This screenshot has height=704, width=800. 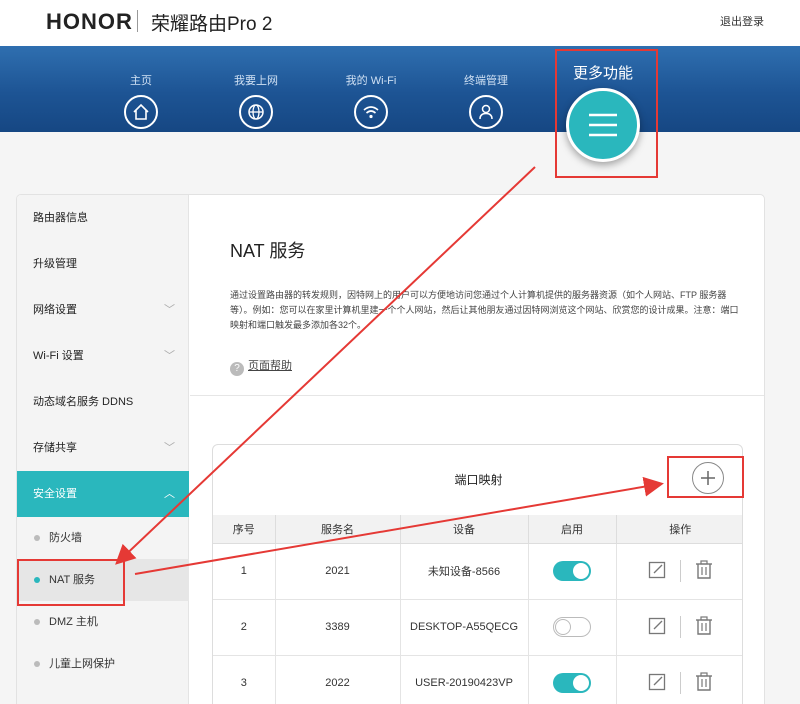 I want to click on row-device: DESKTOP-A55QECG, so click(x=464, y=627).